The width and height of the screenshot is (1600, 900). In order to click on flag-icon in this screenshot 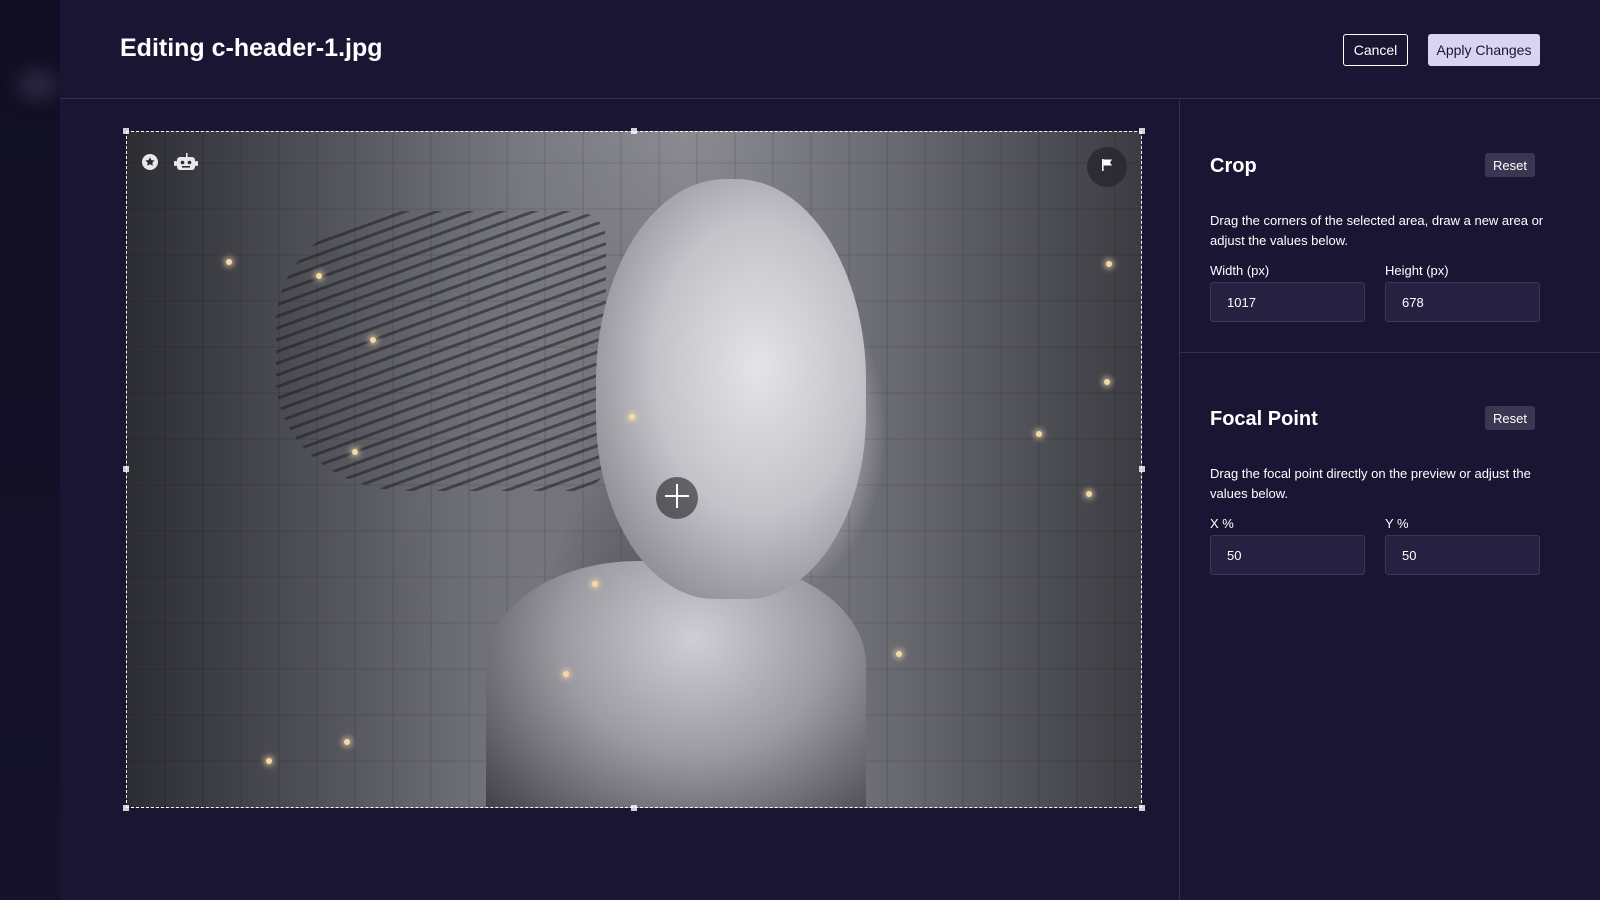, I will do `click(1107, 167)`.